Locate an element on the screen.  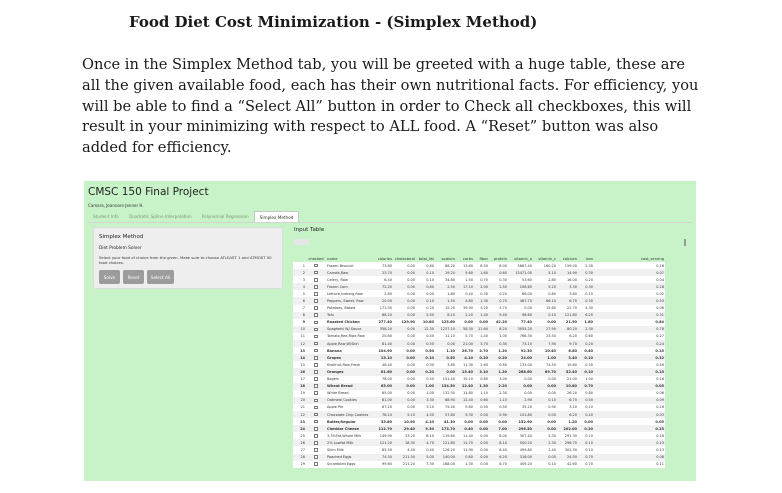
table-cell: 57.80 is located at coordinates (449, 414).